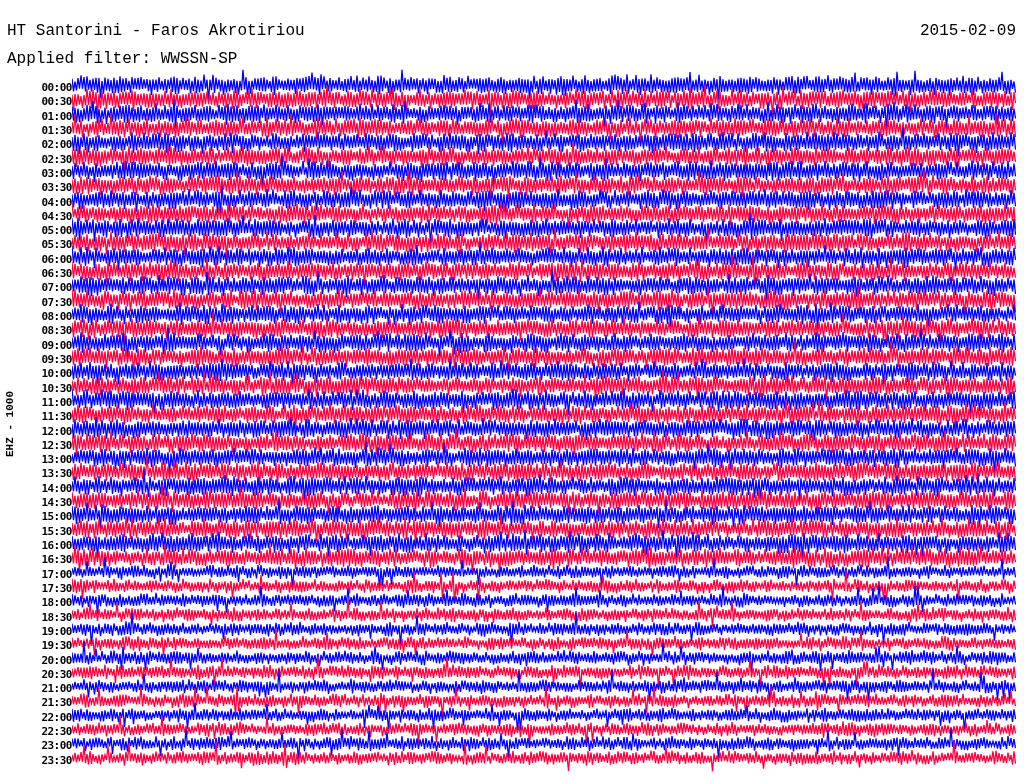 This screenshot has height=780, width=1024. Describe the element at coordinates (56, 159) in the screenshot. I see `time-label: 02:30` at that location.